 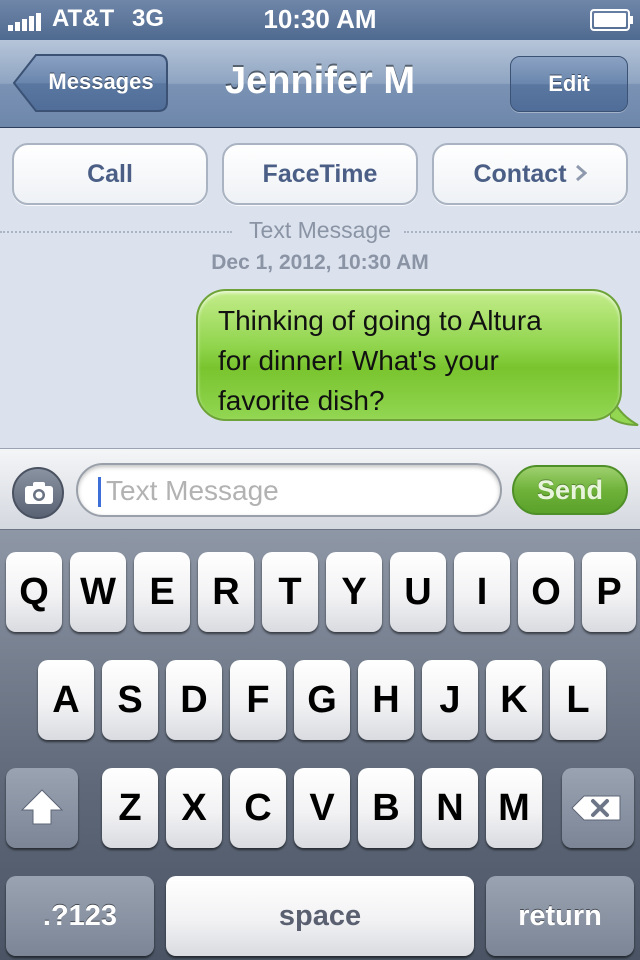 I want to click on key-o: O, so click(x=546, y=592).